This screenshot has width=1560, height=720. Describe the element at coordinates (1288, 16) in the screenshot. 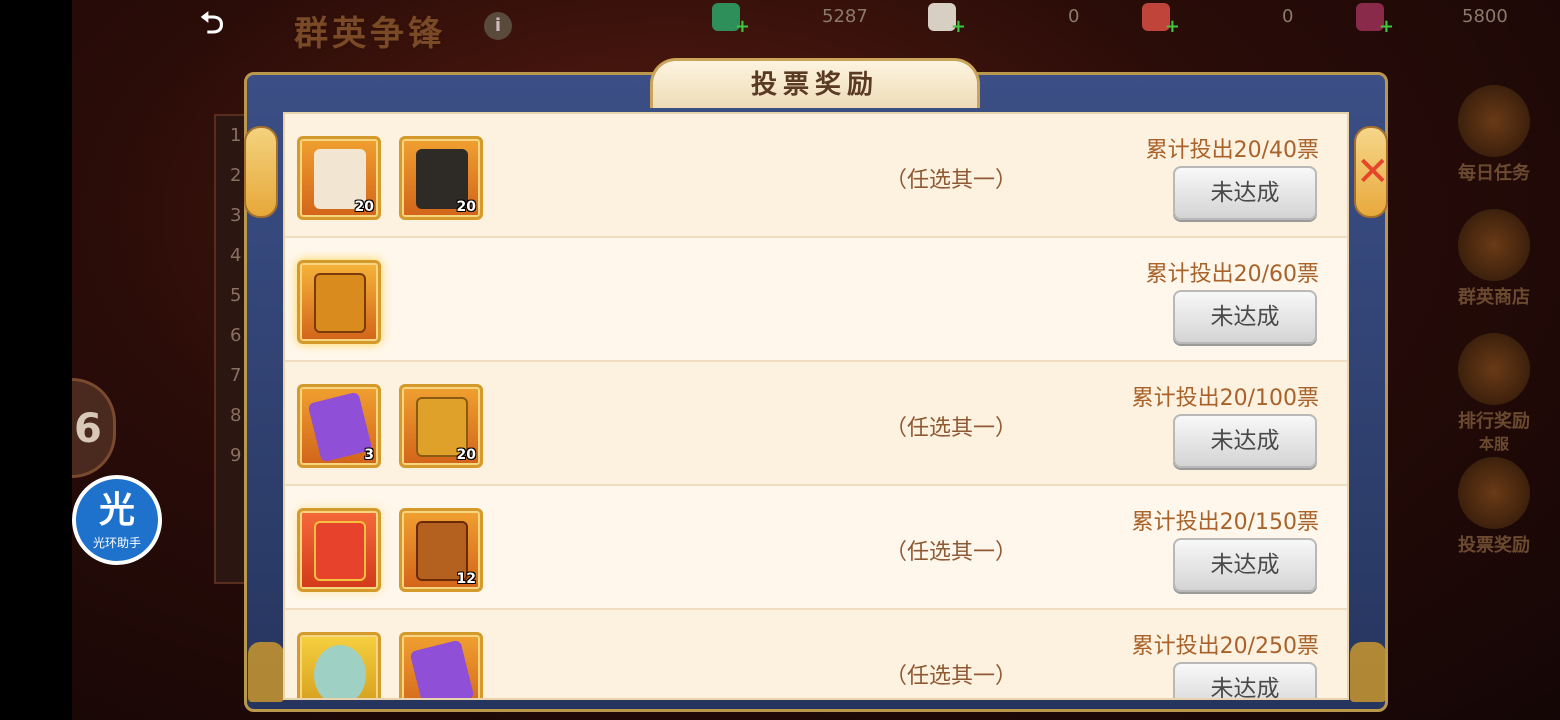

I see `currency-red-scroll-value: 0` at that location.